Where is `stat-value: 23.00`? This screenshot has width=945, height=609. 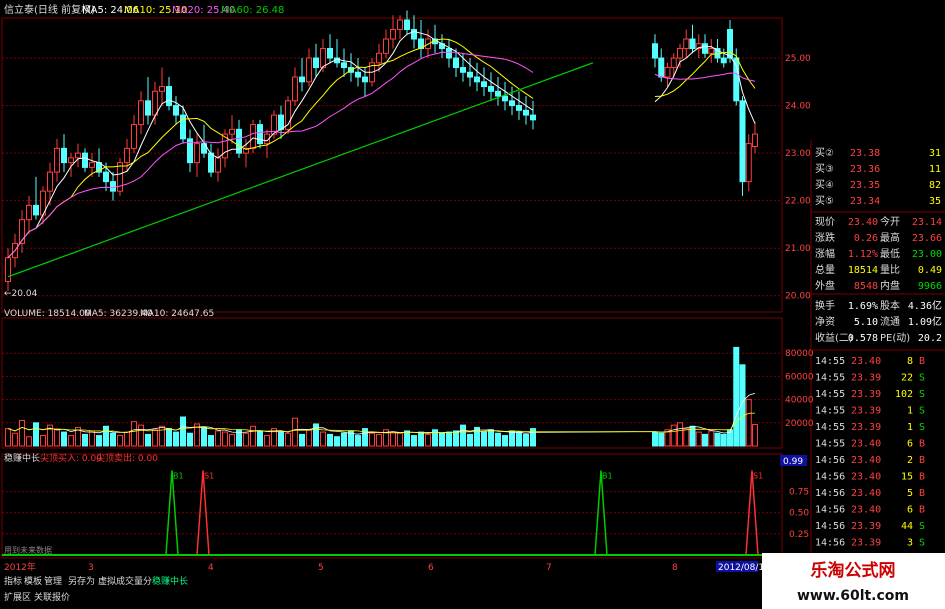
stat-value: 23.00 is located at coordinates (927, 254).